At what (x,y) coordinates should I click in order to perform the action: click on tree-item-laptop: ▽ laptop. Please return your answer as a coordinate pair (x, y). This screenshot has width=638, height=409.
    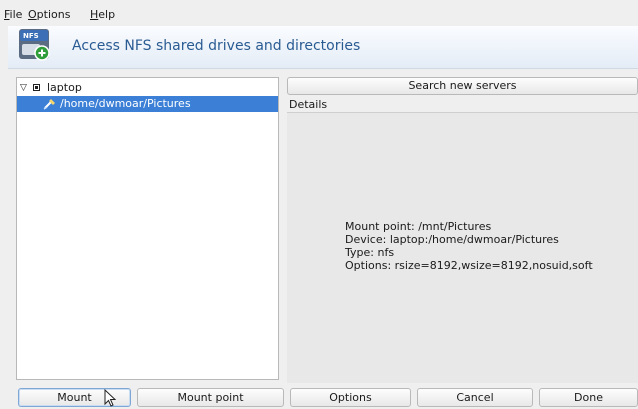
    Looking at the image, I should click on (147, 88).